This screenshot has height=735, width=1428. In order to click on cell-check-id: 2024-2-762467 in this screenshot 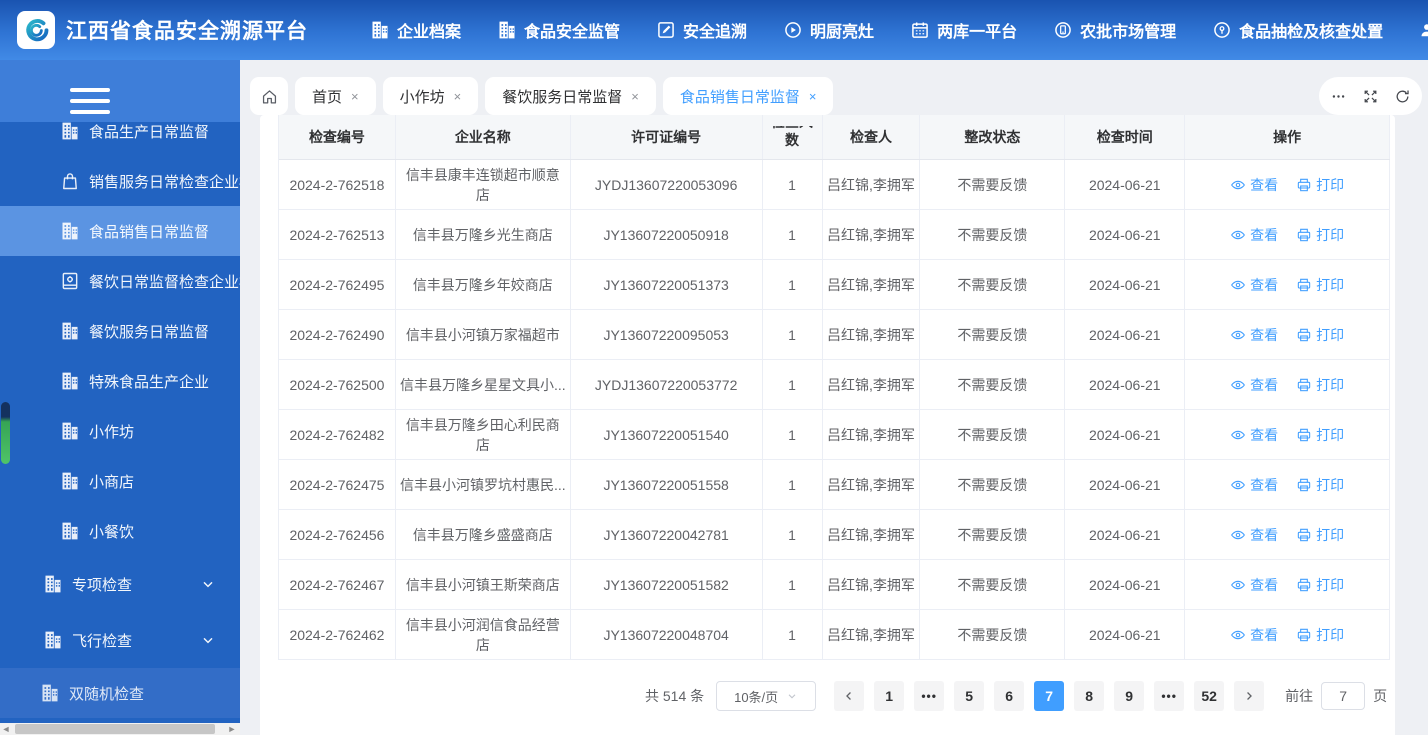, I will do `click(337, 584)`.